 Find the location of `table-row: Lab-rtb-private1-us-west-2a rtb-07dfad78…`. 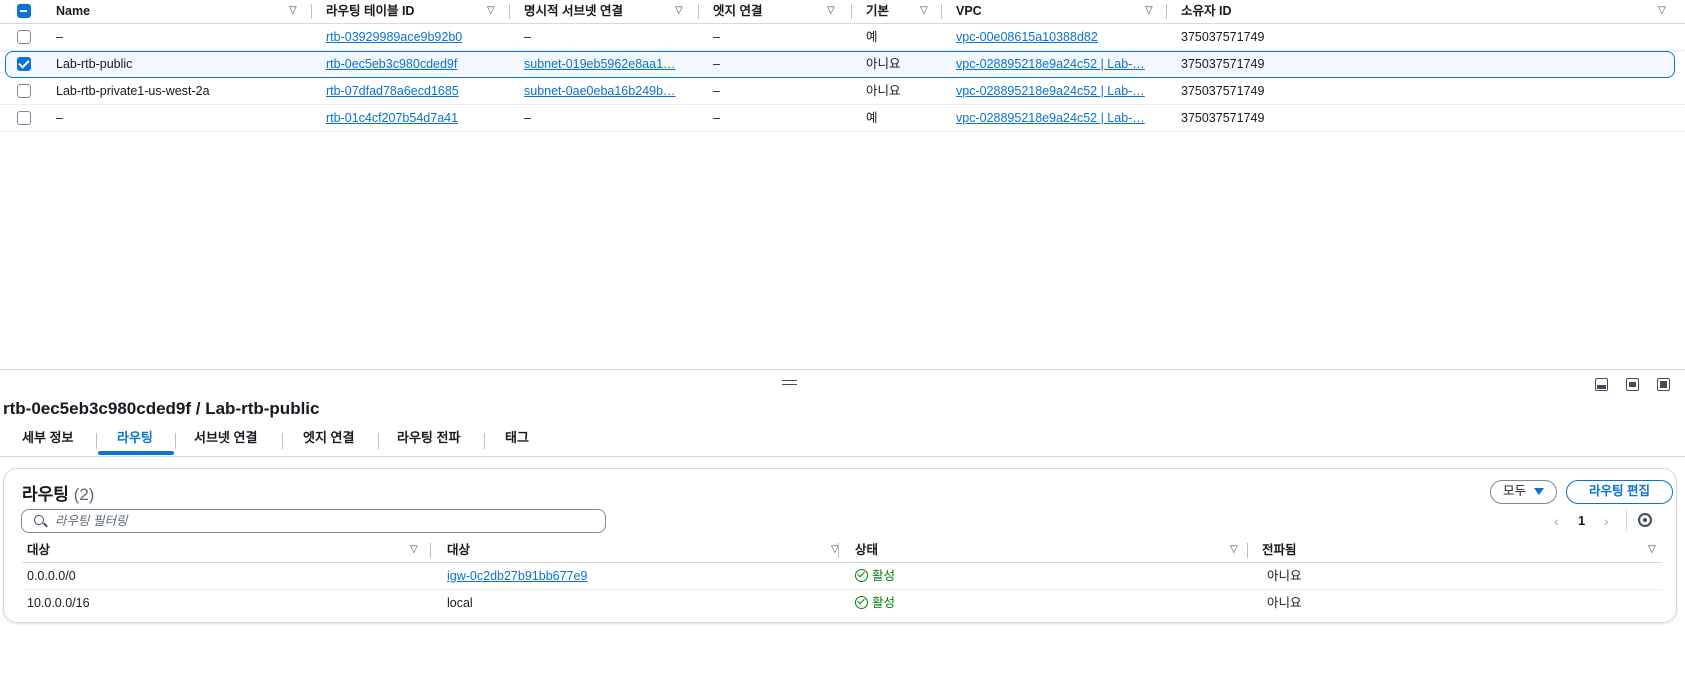

table-row: Lab-rtb-private1-us-west-2a rtb-07dfad78… is located at coordinates (842, 91).